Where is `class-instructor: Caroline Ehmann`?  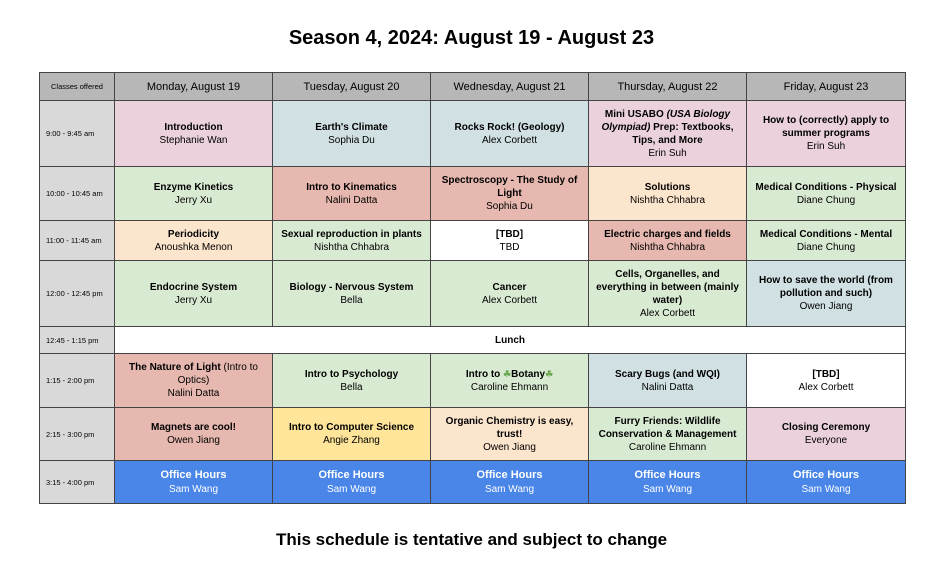 class-instructor: Caroline Ehmann is located at coordinates (509, 387).